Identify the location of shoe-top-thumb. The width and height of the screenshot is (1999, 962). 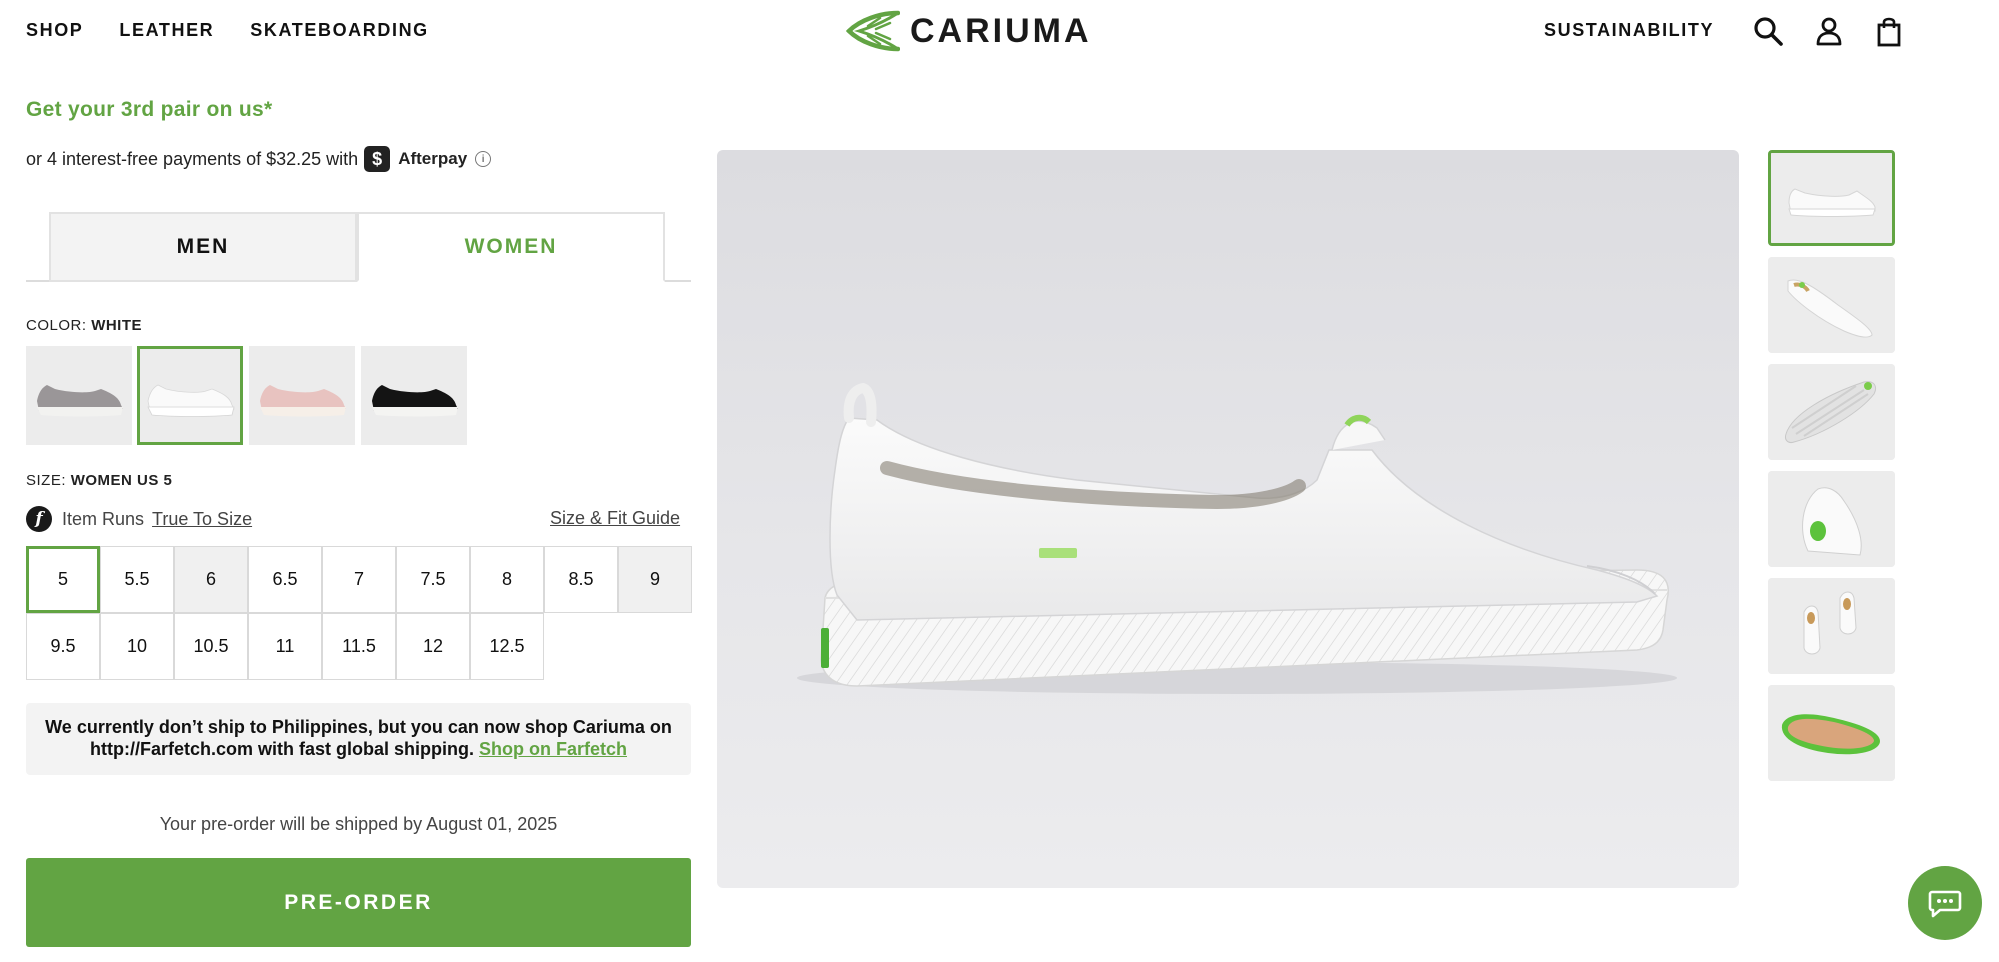
(1831, 305).